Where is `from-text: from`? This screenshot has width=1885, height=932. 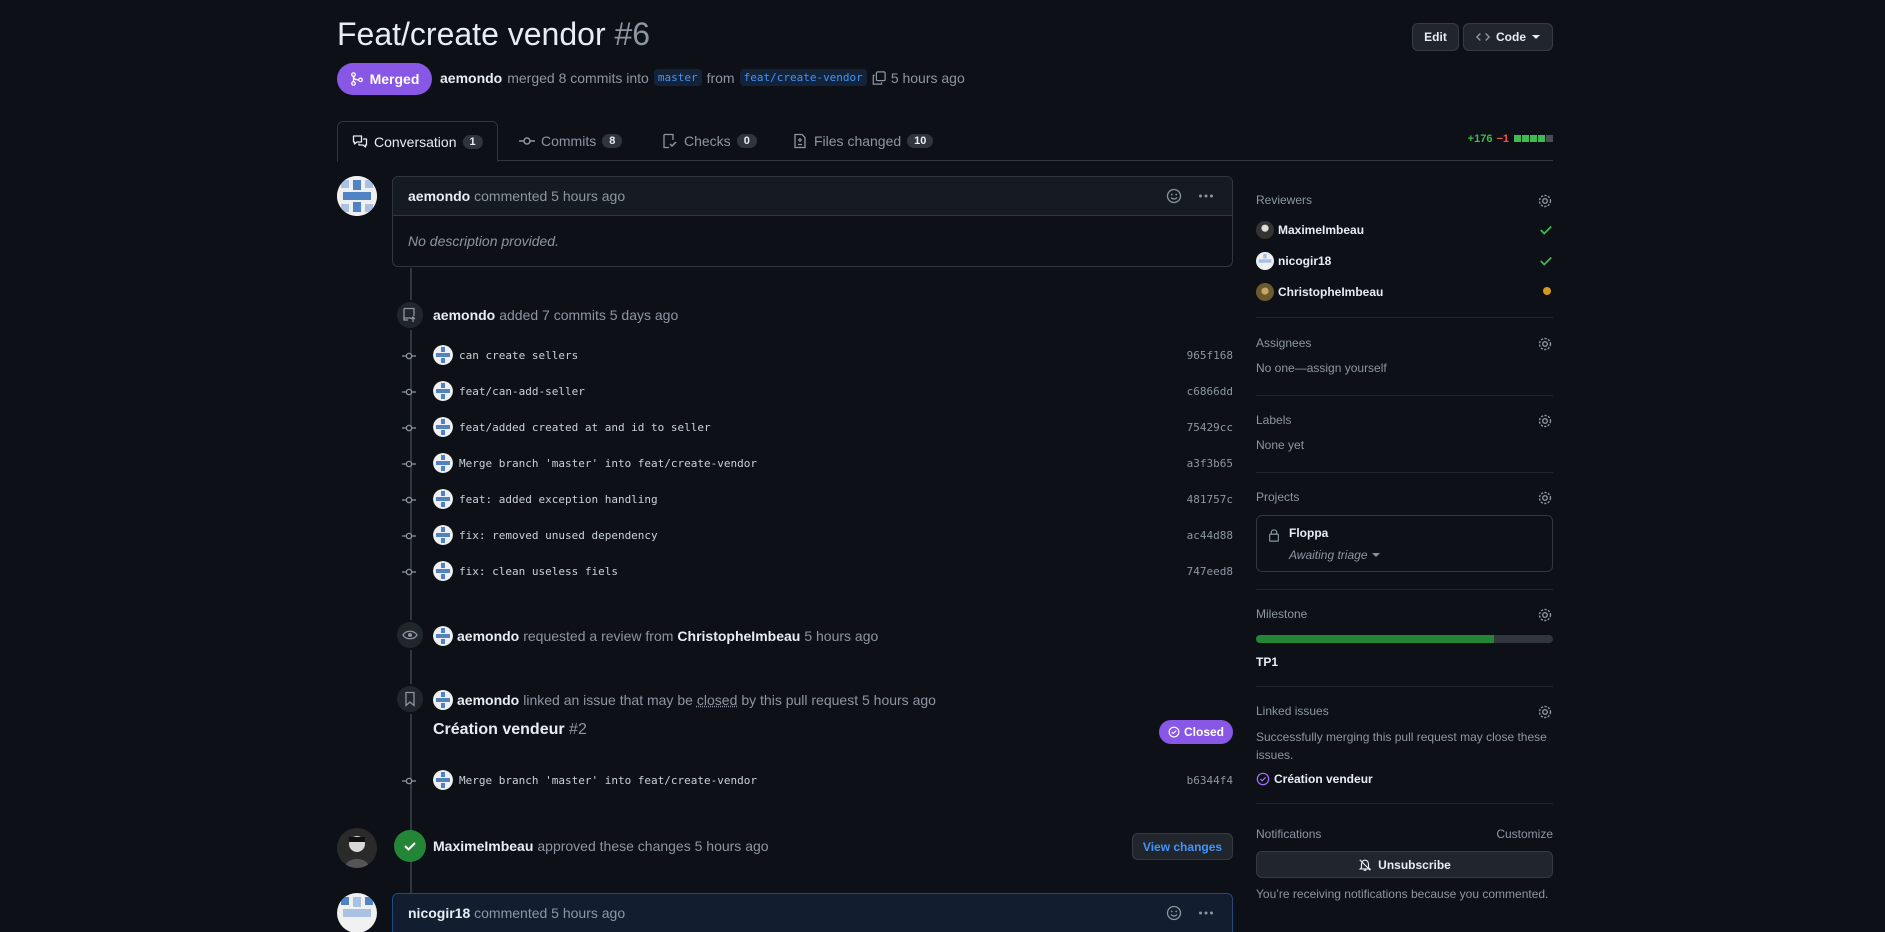
from-text: from is located at coordinates (721, 78).